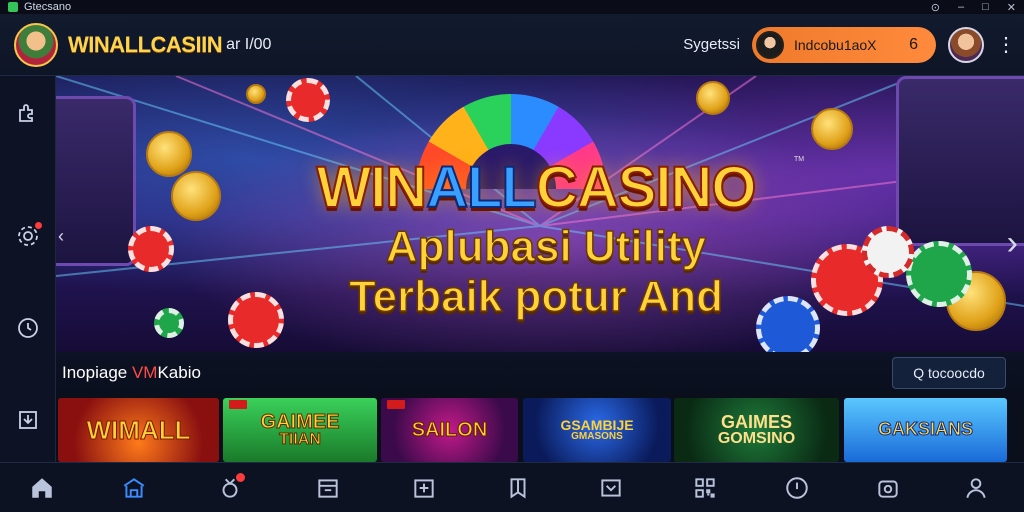 The width and height of the screenshot is (1024, 512). What do you see at coordinates (985, 7) in the screenshot?
I see `maximize-icon: □` at bounding box center [985, 7].